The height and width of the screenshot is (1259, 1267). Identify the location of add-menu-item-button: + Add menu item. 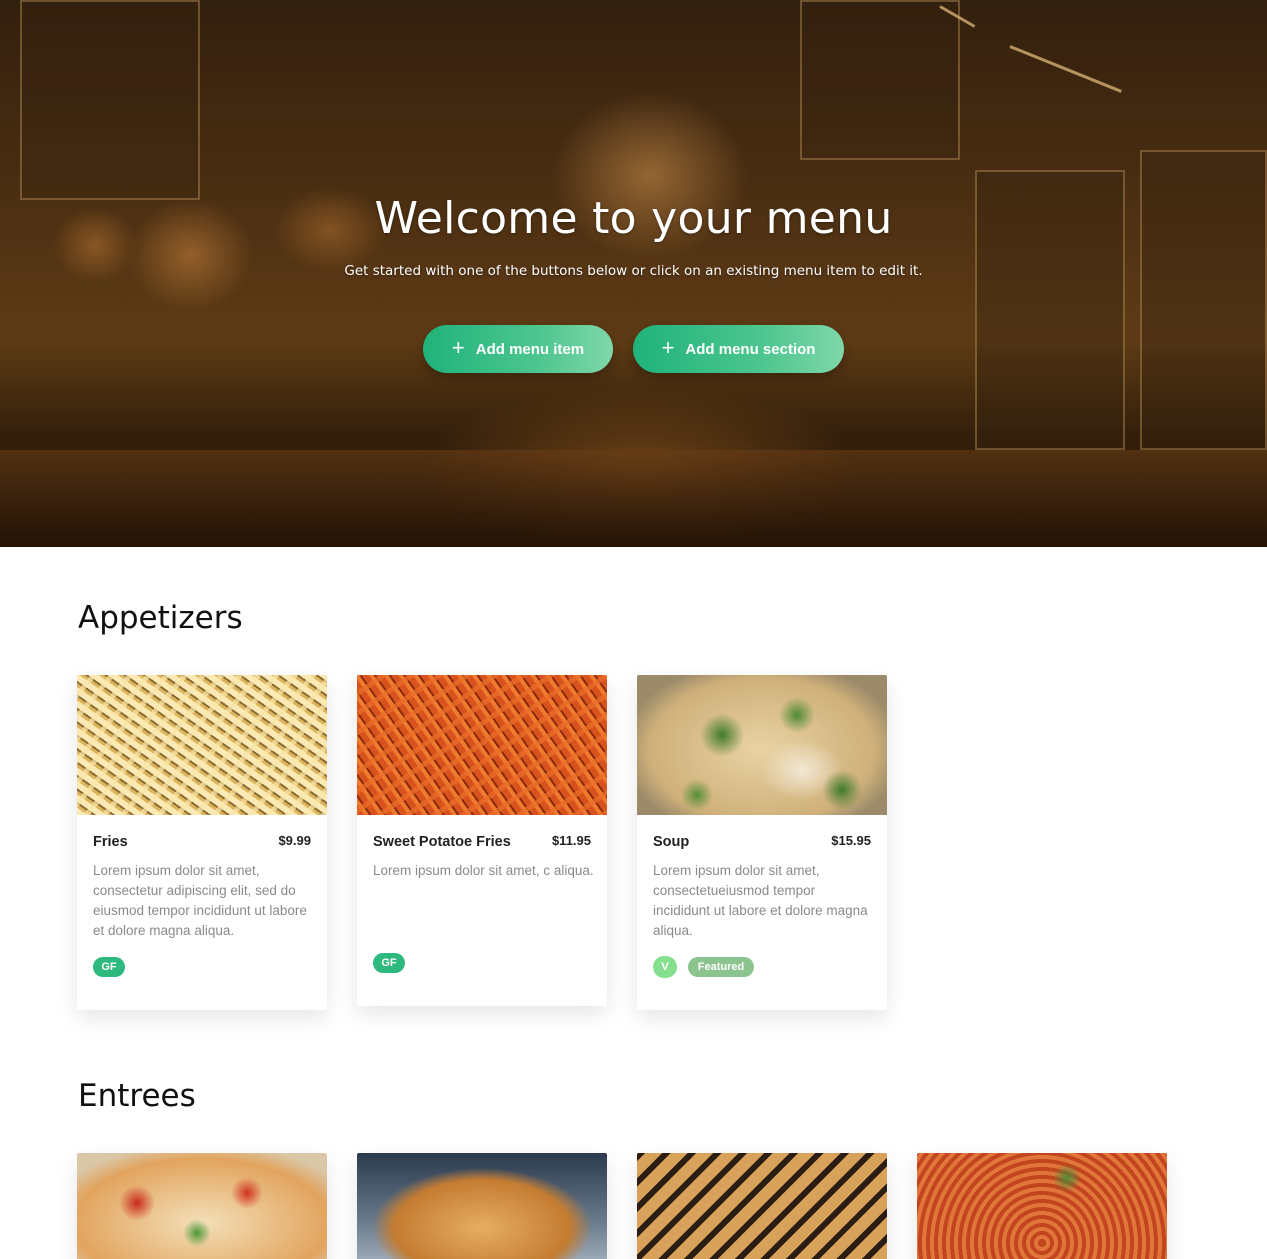
(518, 349).